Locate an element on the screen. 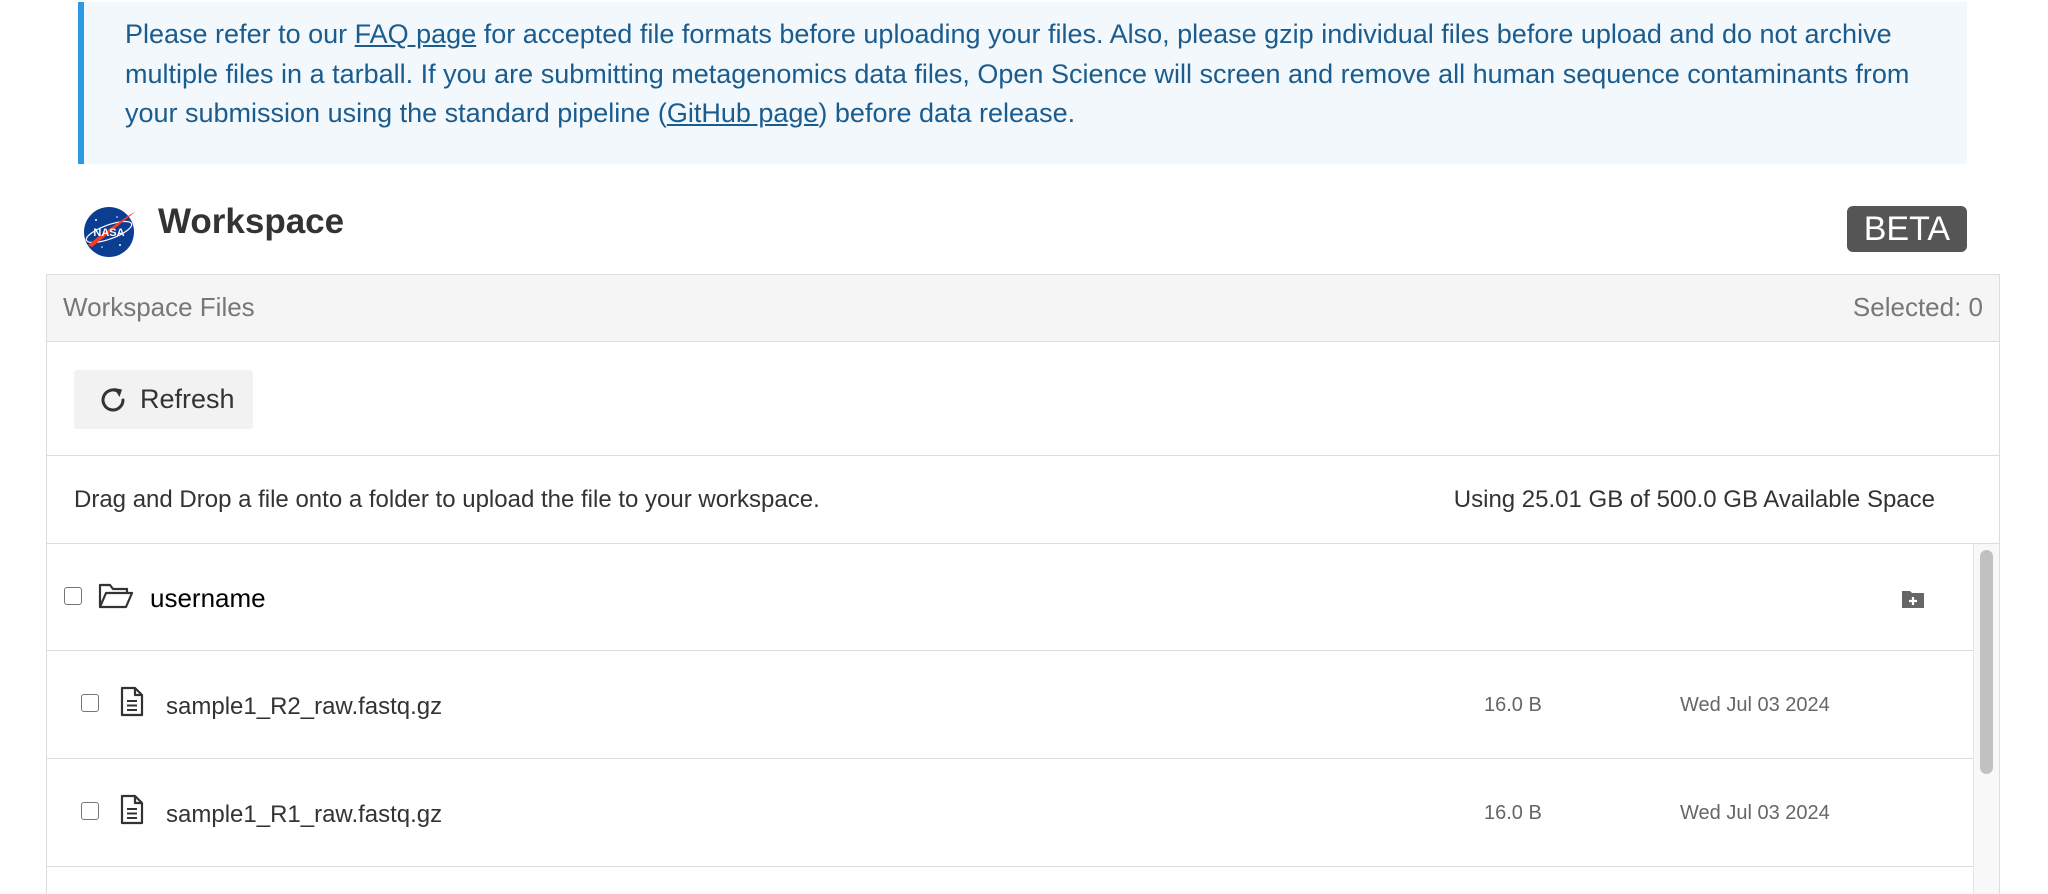 This screenshot has height=894, width=2048. selected-count: Selected: 0 is located at coordinates (1917, 307).